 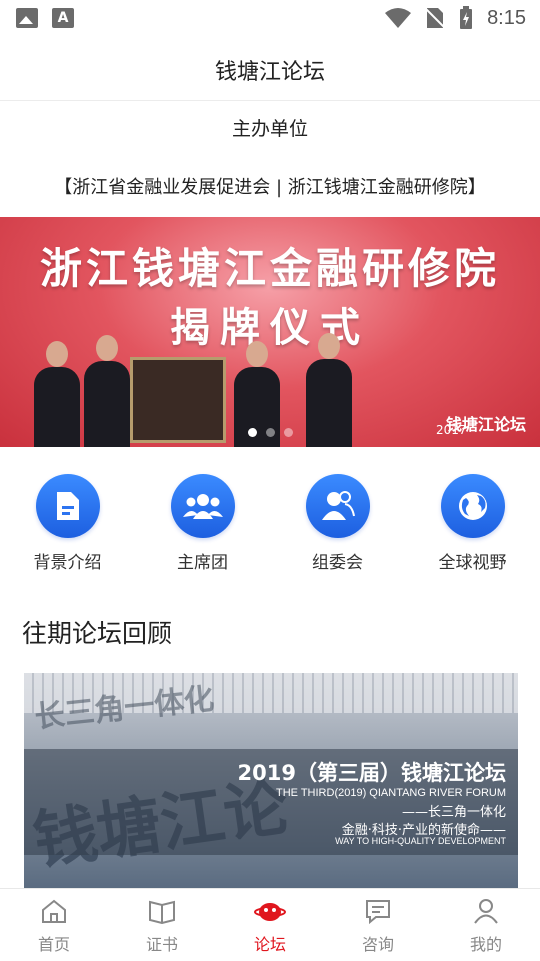 I want to click on carousel-indicator, so click(x=270, y=432).